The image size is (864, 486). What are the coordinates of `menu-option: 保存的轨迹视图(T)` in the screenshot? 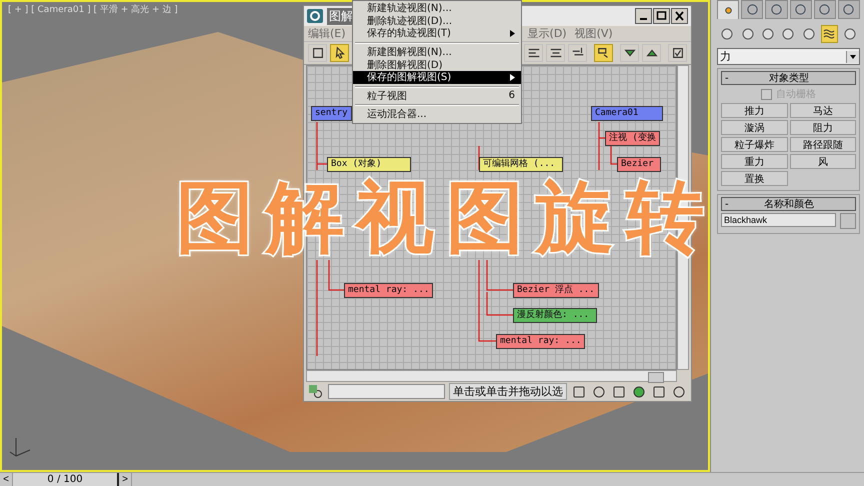 It's located at (437, 33).